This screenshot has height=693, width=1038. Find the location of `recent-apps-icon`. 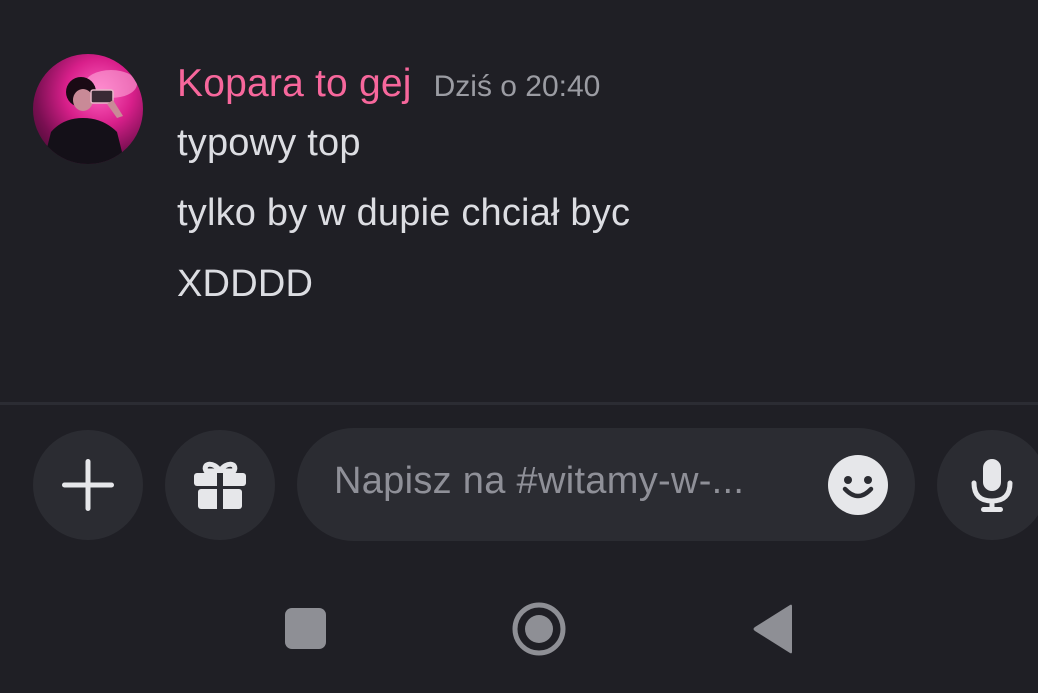

recent-apps-icon is located at coordinates (305, 628).